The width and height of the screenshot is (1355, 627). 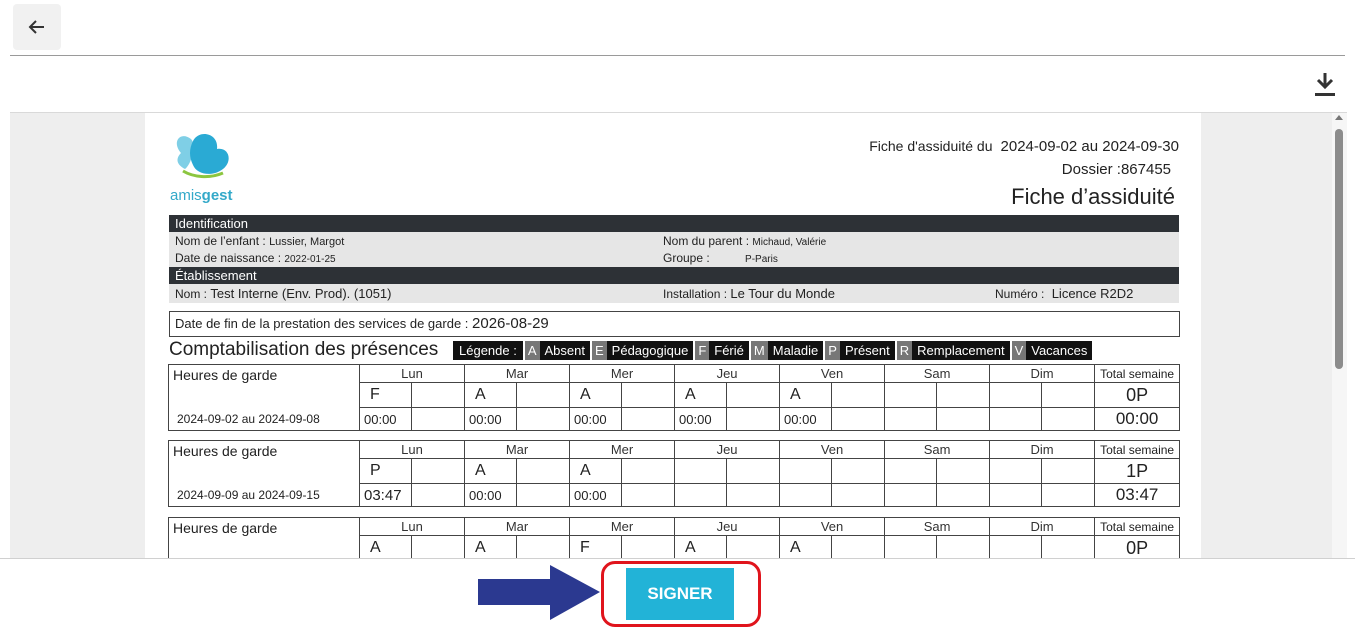 What do you see at coordinates (264, 473) in the screenshot?
I see `hours-label-cell: Heures de garde 2024-09-09 au 2024-09-15` at bounding box center [264, 473].